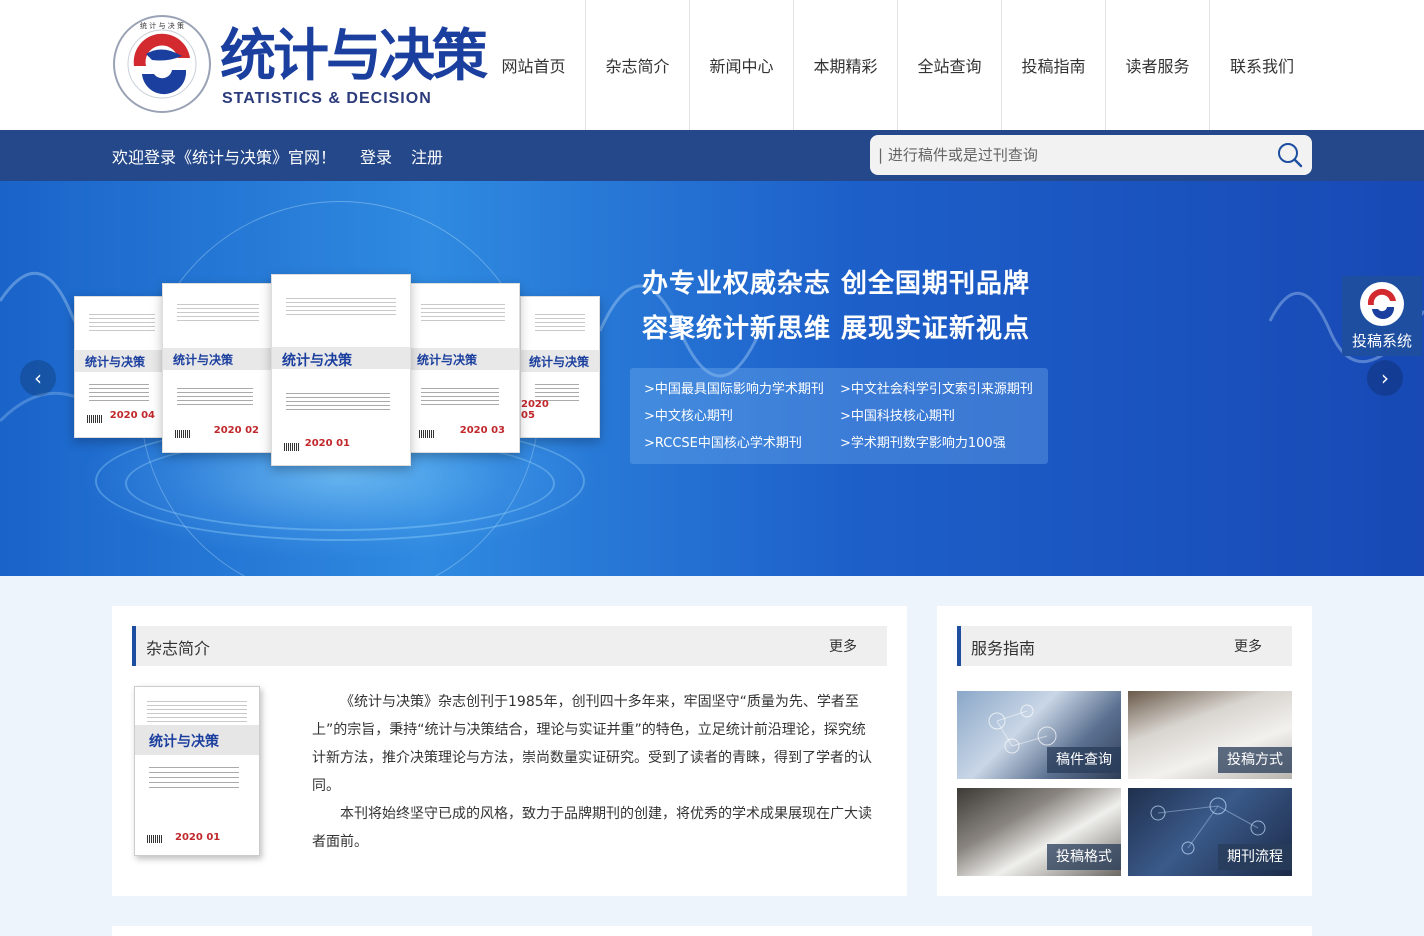  I want to click on nav-current-issue: 本期精彩, so click(846, 65).